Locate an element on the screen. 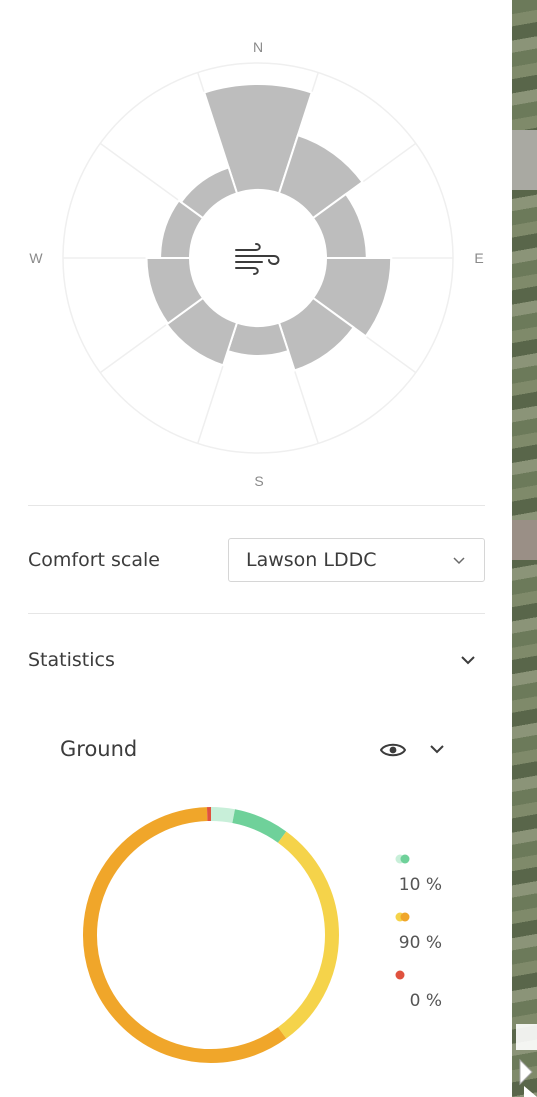 The image size is (537, 1097). statistics-label: Statistics is located at coordinates (71, 660).